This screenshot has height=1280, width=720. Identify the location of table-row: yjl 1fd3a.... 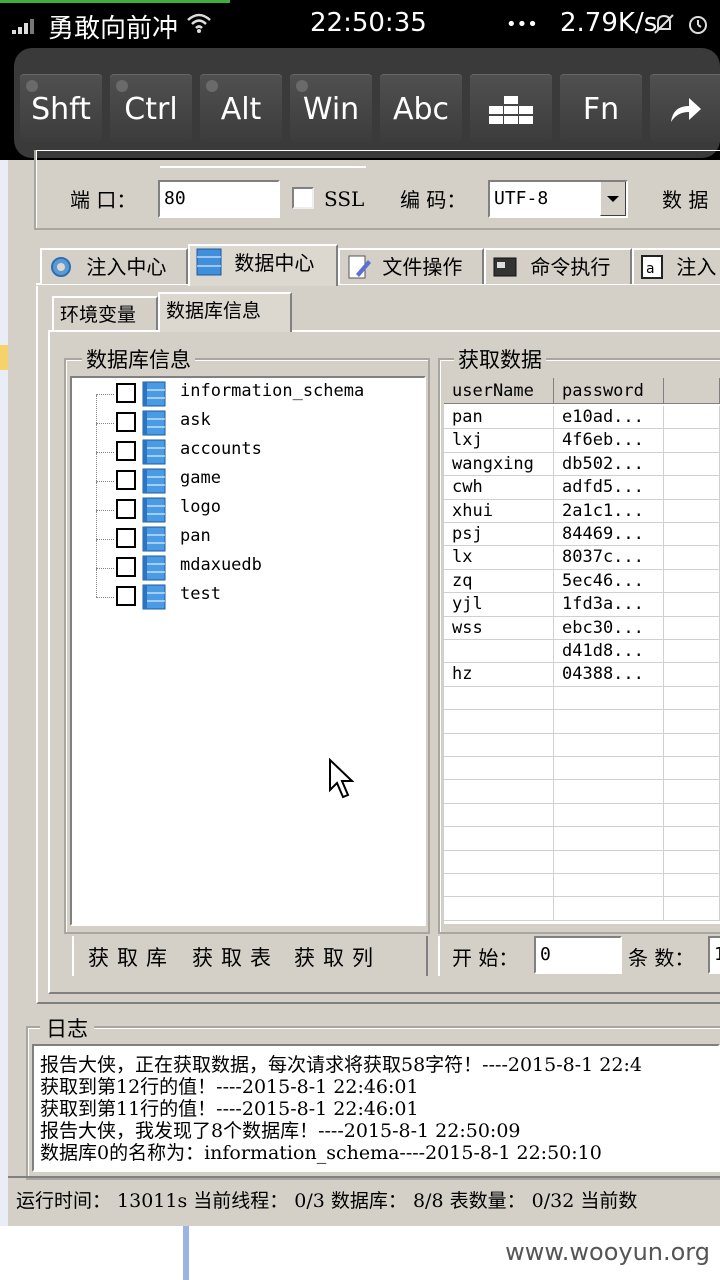
(582, 605).